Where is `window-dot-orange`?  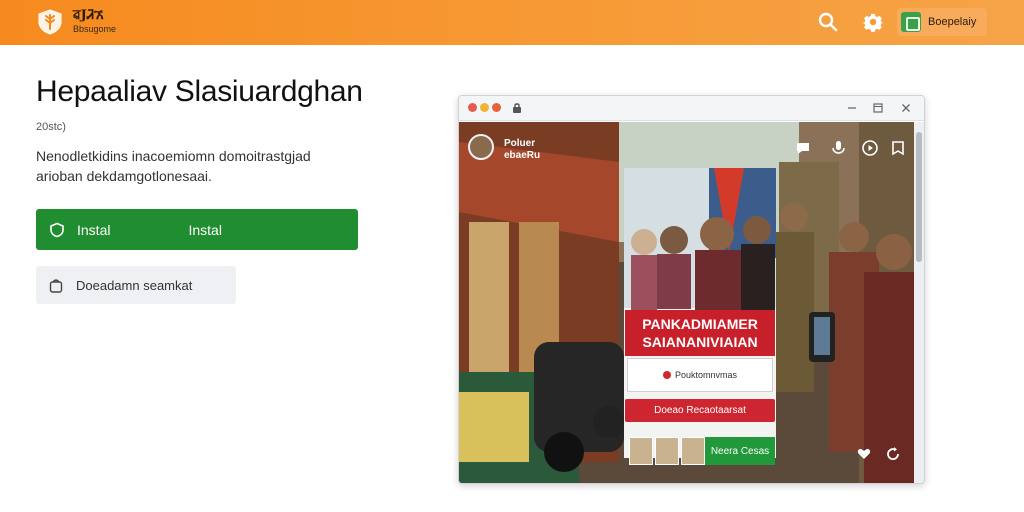 window-dot-orange is located at coordinates (496, 107).